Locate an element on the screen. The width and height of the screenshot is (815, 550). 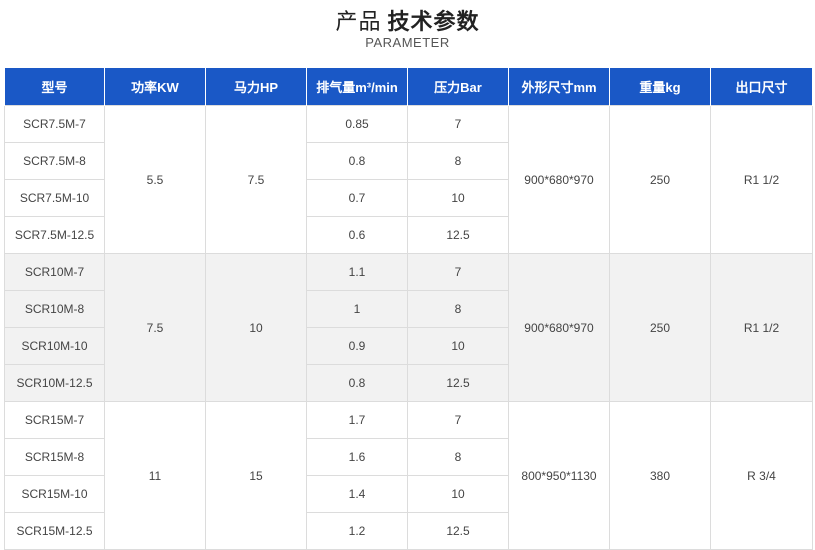
model-cell: SCR10M-8 is located at coordinates (54, 309).